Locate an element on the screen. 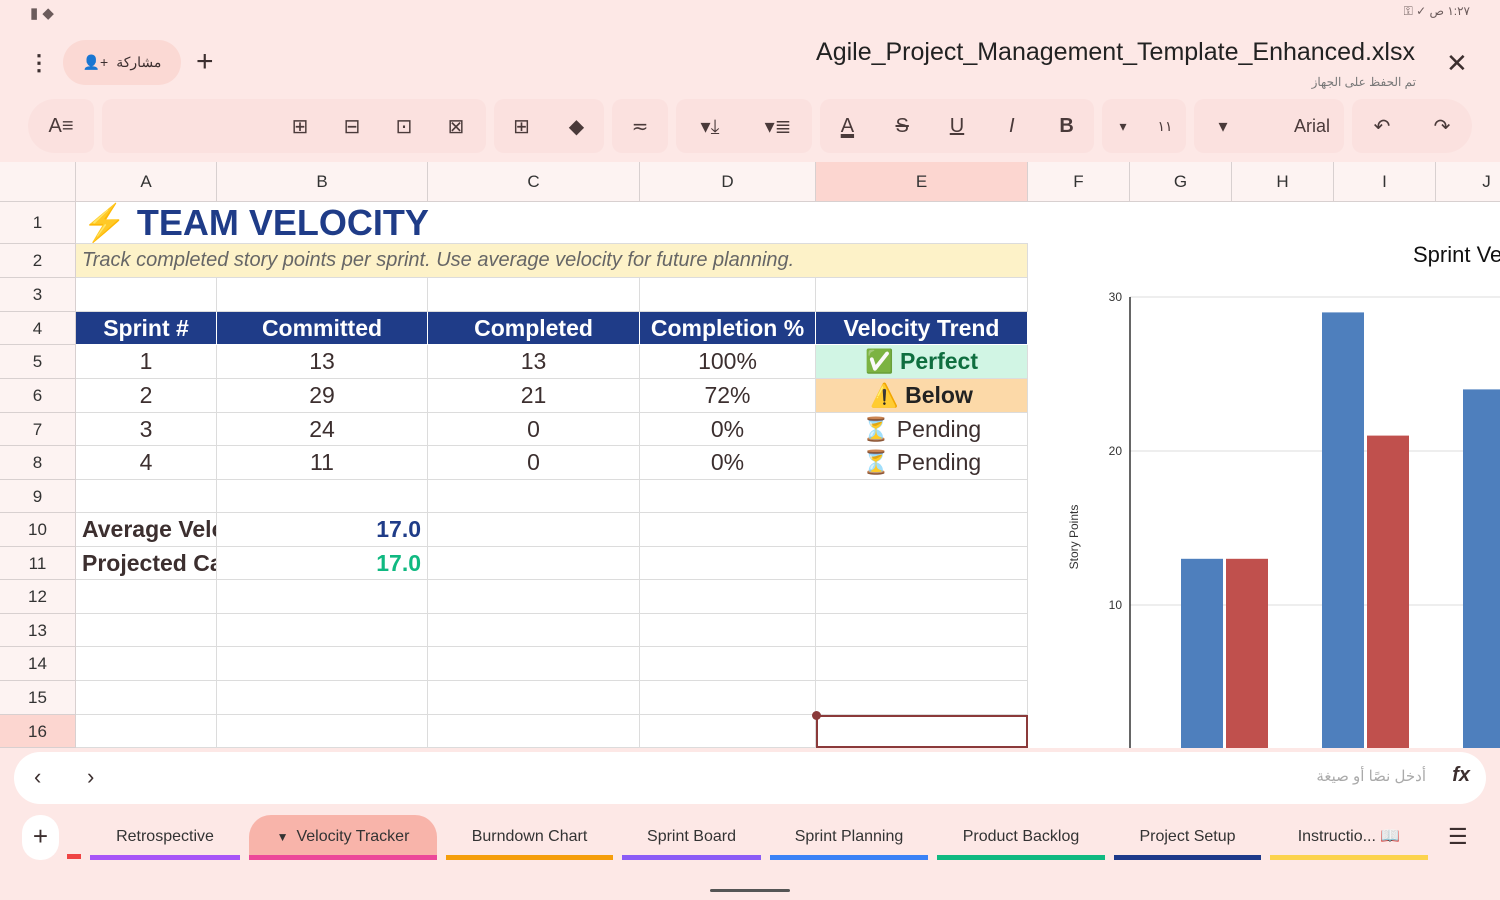  table-cell: 29 is located at coordinates (322, 396).